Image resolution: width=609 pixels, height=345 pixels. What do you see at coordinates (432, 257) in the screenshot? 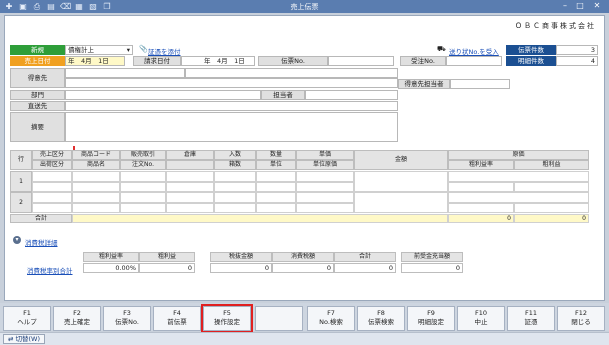
I see `tax-header: 前受金充当額` at bounding box center [432, 257].